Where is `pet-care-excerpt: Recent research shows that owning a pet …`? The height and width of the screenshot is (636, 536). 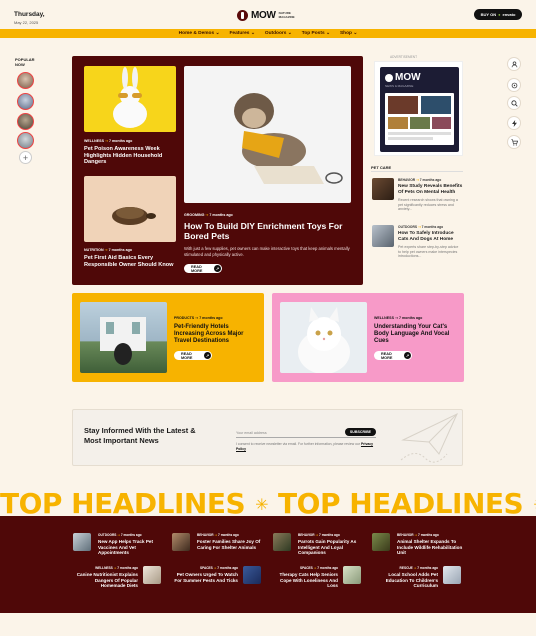
pet-care-excerpt: Recent research shows that owning a pet … is located at coordinates (428, 205).